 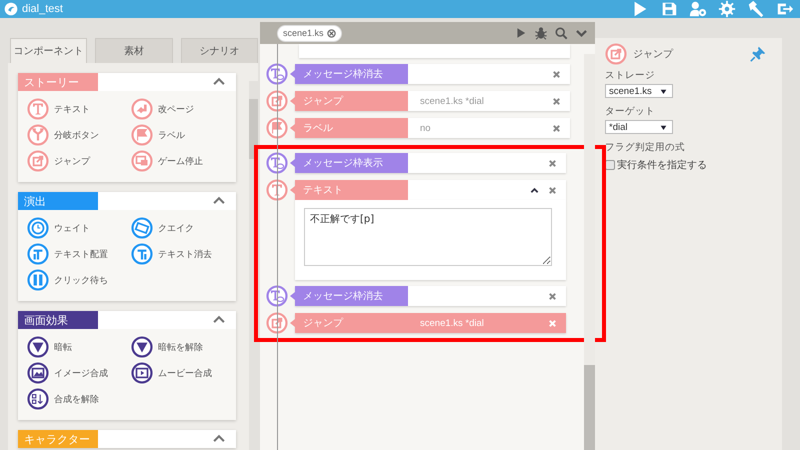 I want to click on close-icon, so click(x=331, y=33).